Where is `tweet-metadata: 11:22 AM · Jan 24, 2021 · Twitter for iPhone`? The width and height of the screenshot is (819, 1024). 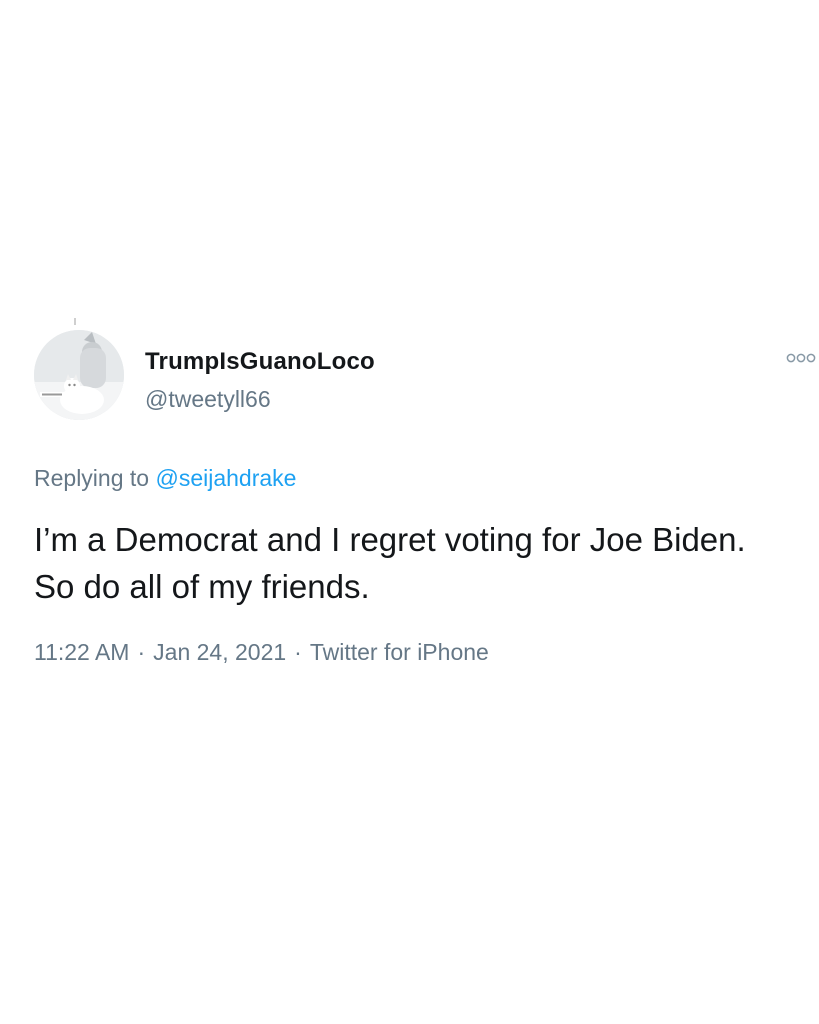 tweet-metadata: 11:22 AM · Jan 24, 2021 · Twitter for iPhone is located at coordinates (414, 652).